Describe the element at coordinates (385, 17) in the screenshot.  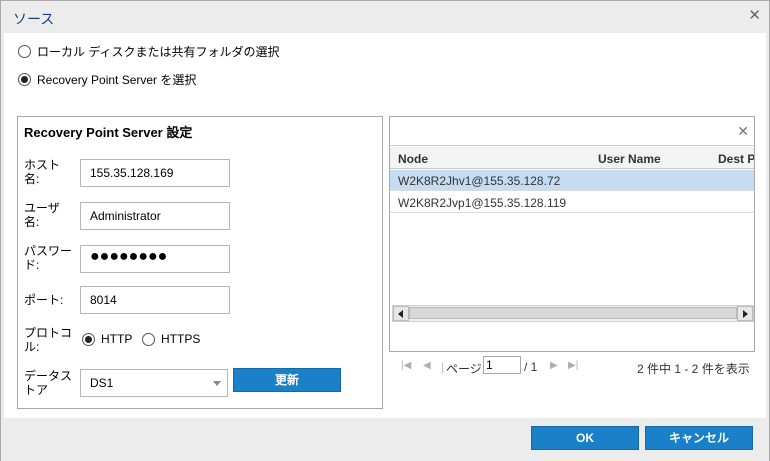
I see `dialog-titlebar: ソース ✕` at that location.